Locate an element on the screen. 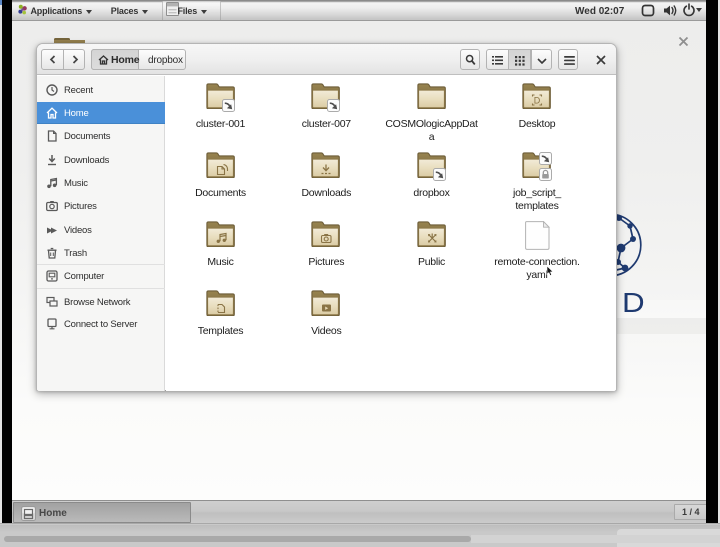 This screenshot has height=547, width=720. svg-text: D is located at coordinates (537, 100).